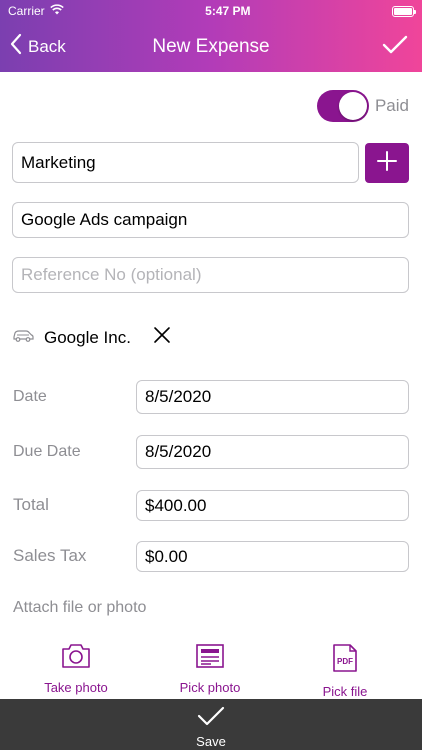 The image size is (422, 750). What do you see at coordinates (391, 105) in the screenshot?
I see `paid-label: Paid` at bounding box center [391, 105].